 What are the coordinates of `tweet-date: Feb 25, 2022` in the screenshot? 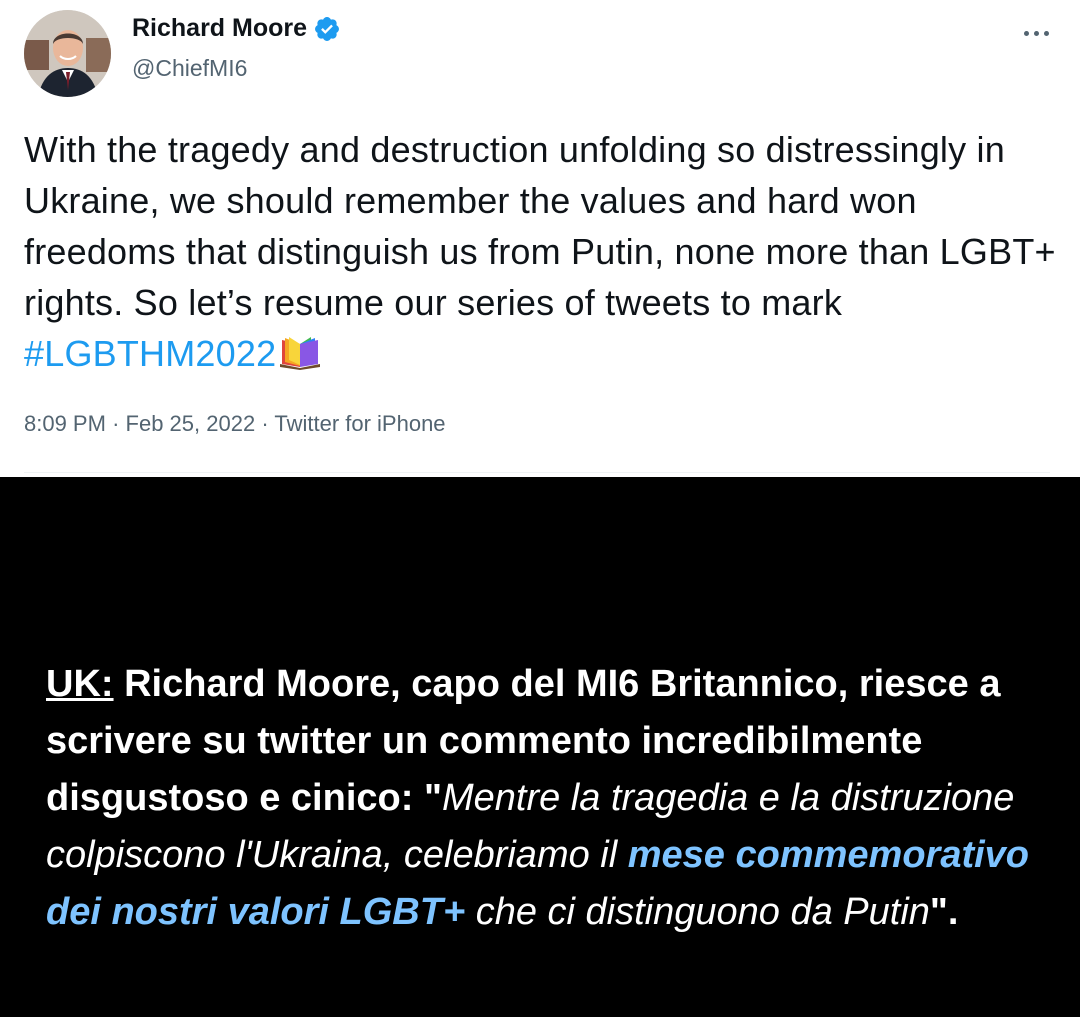 It's located at (191, 423).